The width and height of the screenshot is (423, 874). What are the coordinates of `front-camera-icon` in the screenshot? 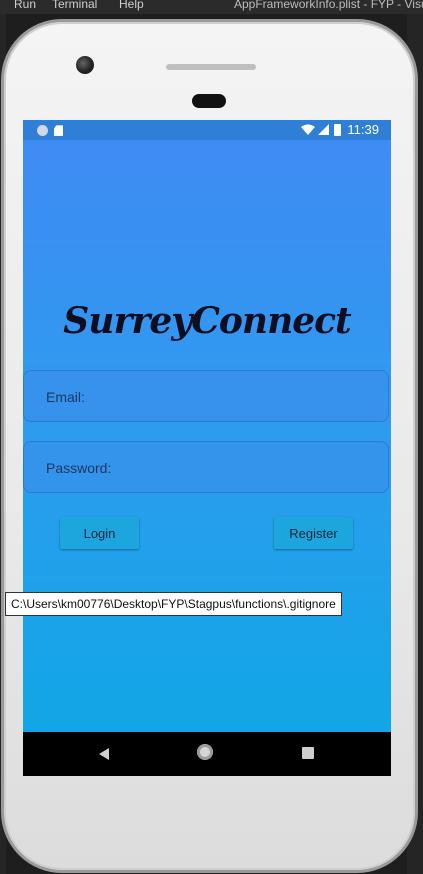 It's located at (85, 65).